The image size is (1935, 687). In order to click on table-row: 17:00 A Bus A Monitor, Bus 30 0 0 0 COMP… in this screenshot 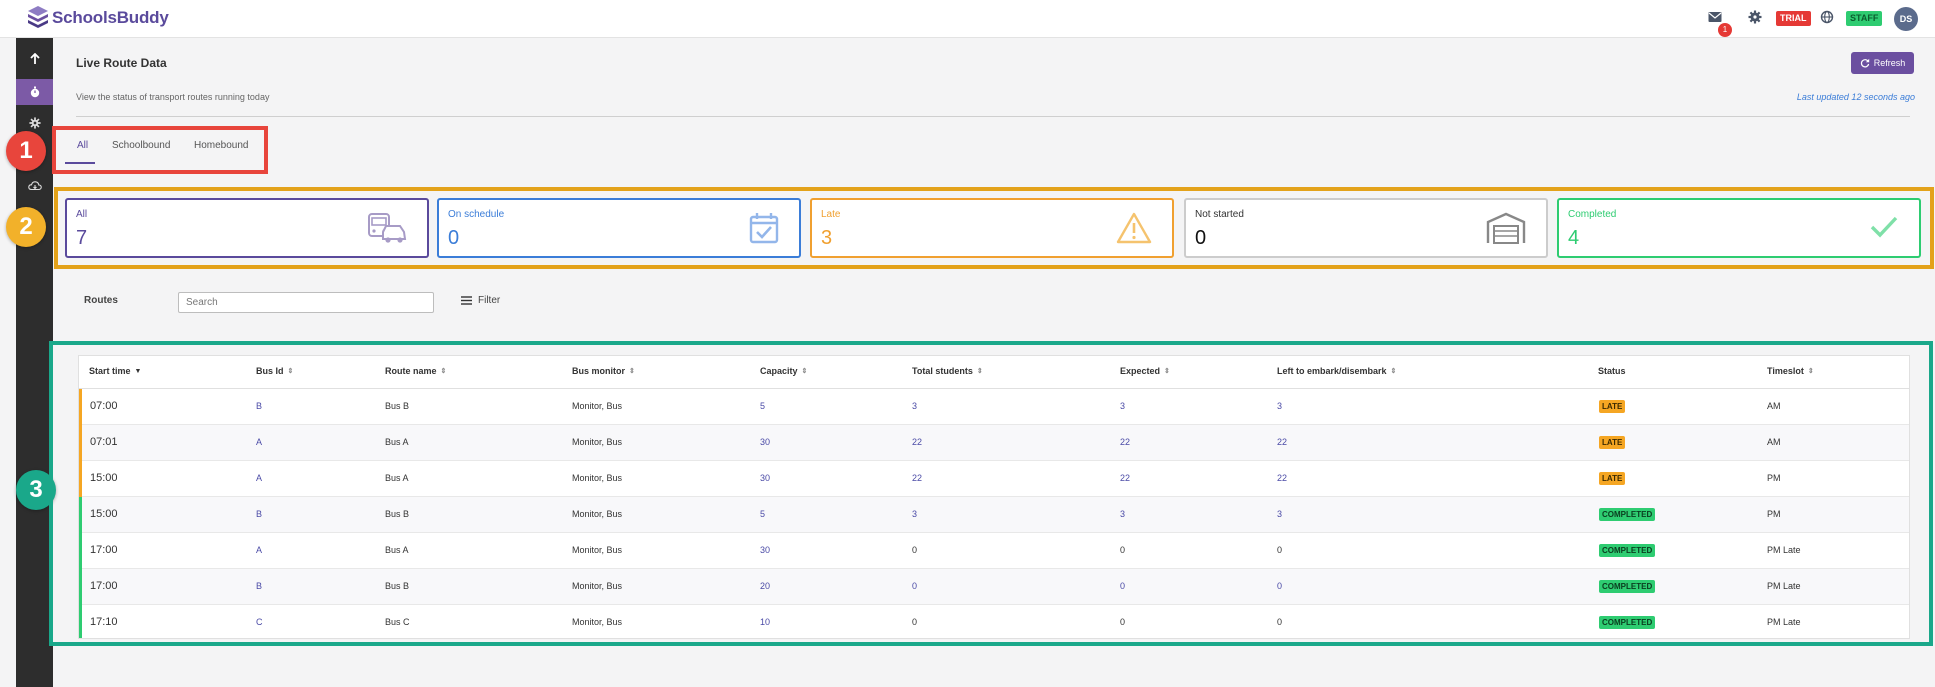, I will do `click(994, 551)`.